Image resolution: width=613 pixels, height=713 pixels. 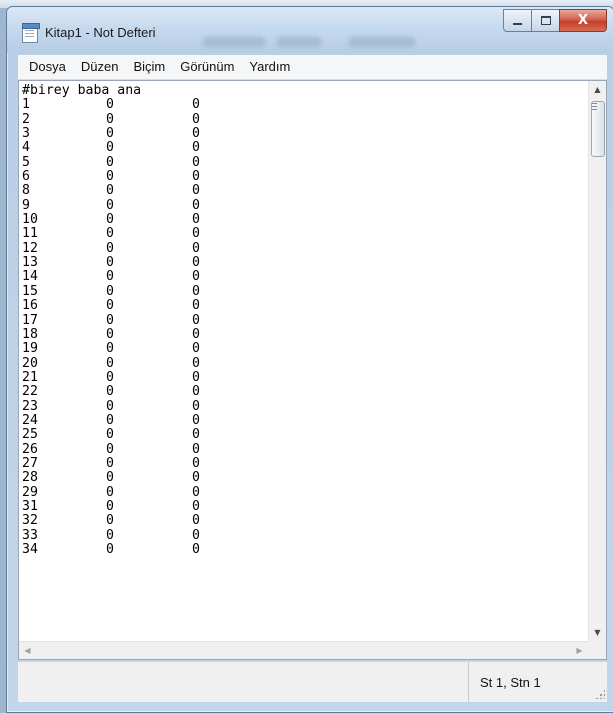 What do you see at coordinates (47, 67) in the screenshot?
I see `menu-item-dosya: Dosya` at bounding box center [47, 67].